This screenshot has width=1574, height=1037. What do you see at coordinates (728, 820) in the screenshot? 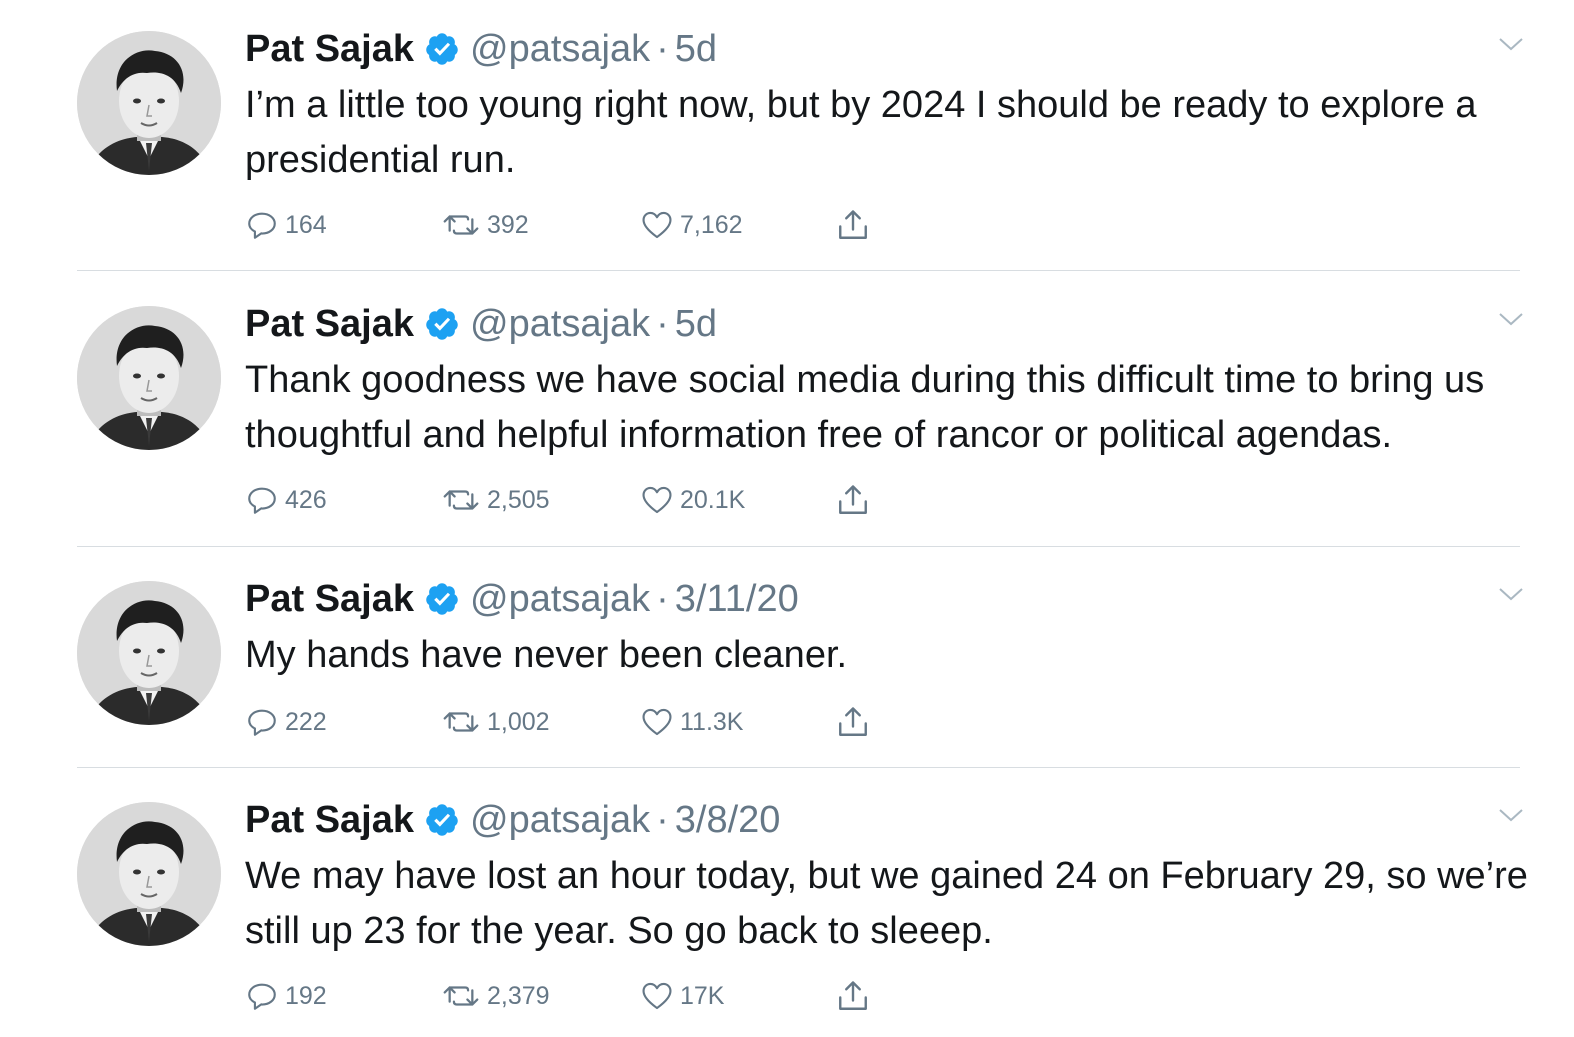
I see `tweet-timestamp: 3/8/20` at bounding box center [728, 820].